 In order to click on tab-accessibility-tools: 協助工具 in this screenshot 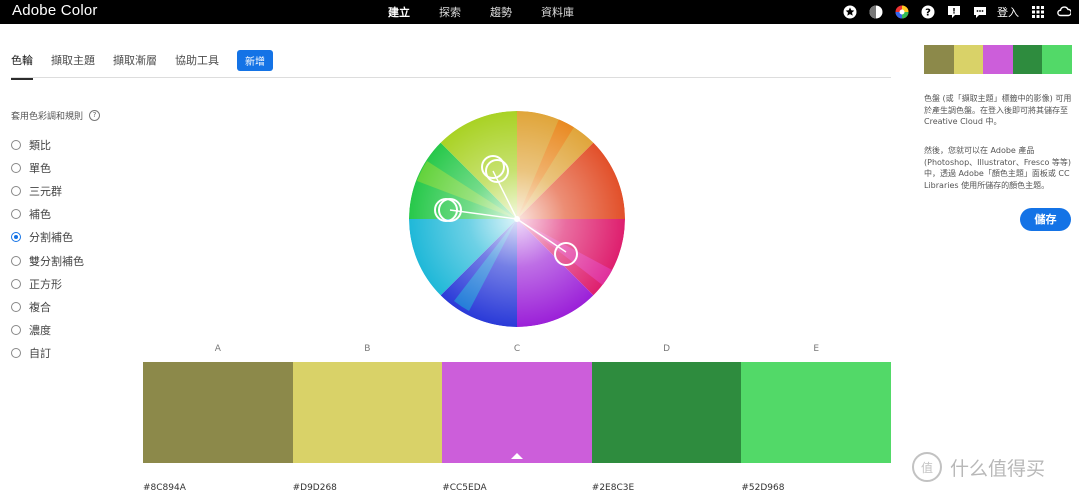, I will do `click(197, 62)`.